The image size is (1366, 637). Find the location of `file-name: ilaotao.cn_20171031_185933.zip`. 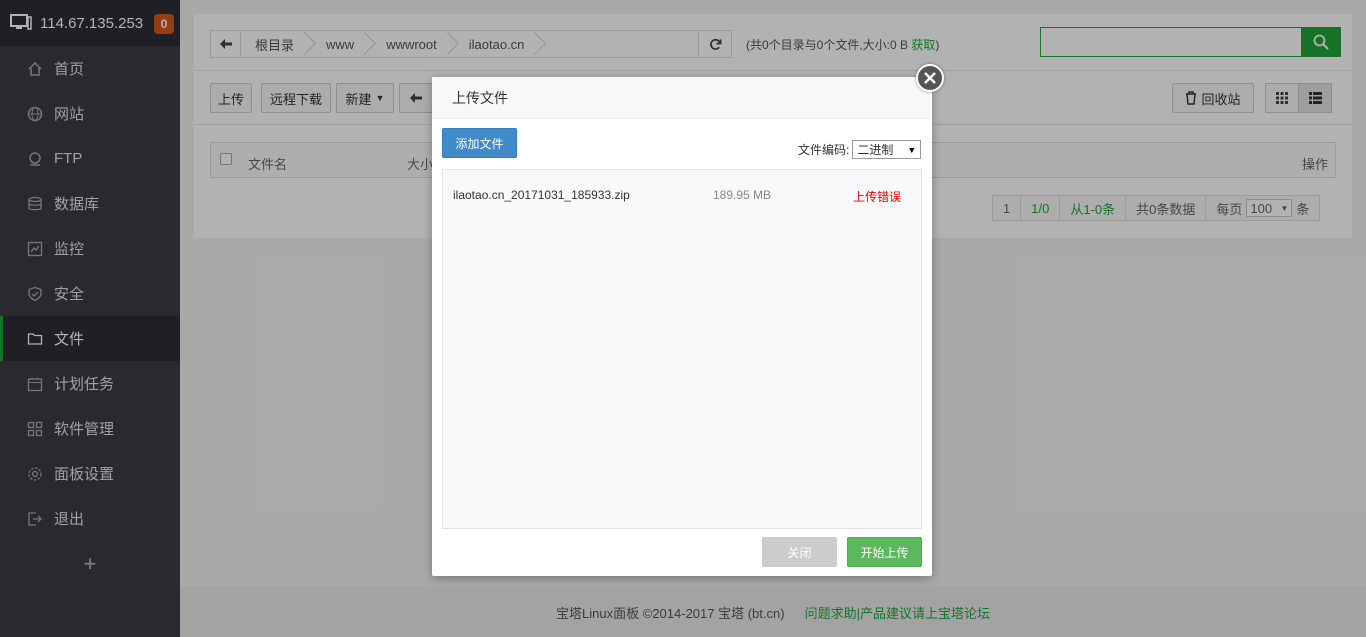

file-name: ilaotao.cn_20171031_185933.zip is located at coordinates (541, 195).